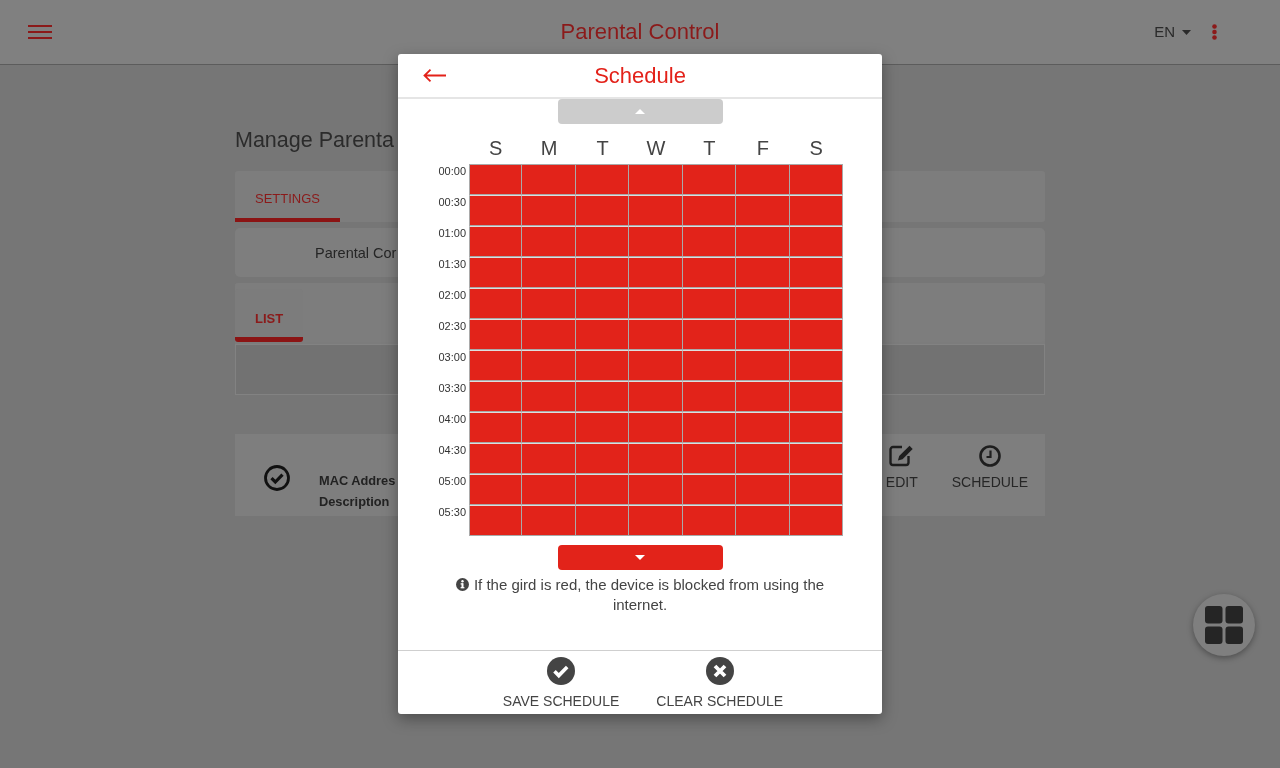 This screenshot has height=768, width=1280. I want to click on day-label: W, so click(656, 148).